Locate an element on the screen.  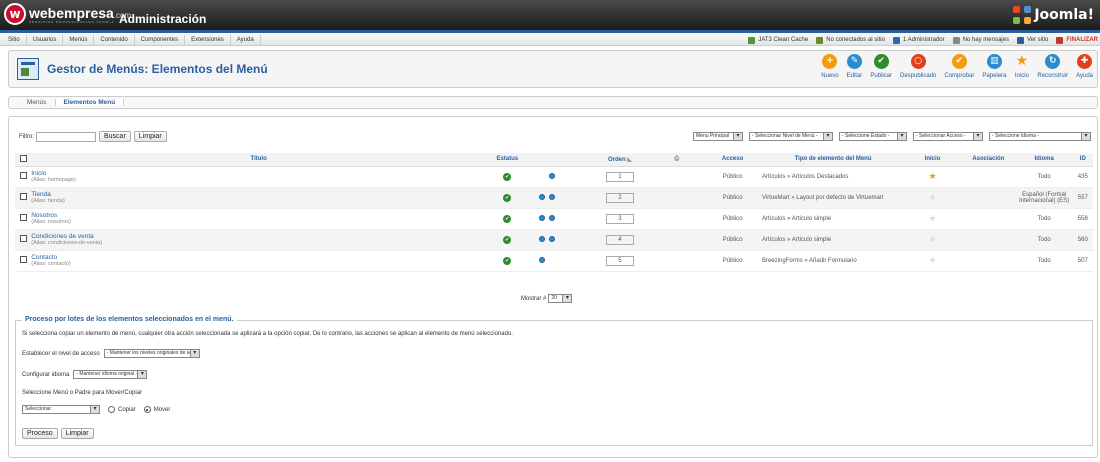
select-all-checkbox is located at coordinates (23, 158).